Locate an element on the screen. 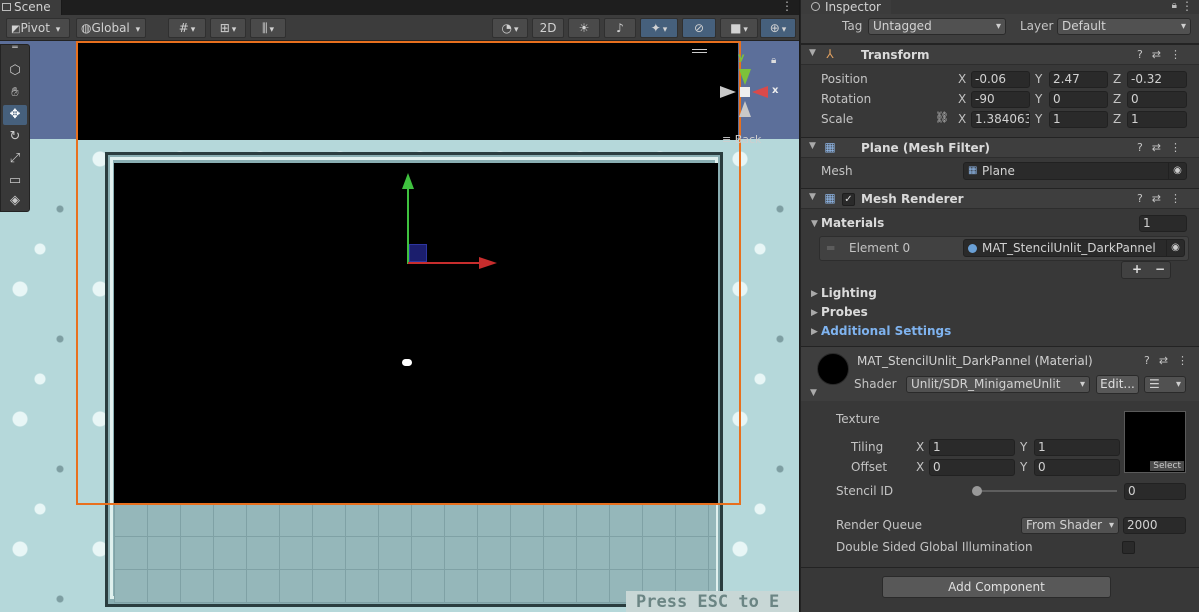 This screenshot has width=1199, height=612. probes-foldout: Probes is located at coordinates (844, 312).